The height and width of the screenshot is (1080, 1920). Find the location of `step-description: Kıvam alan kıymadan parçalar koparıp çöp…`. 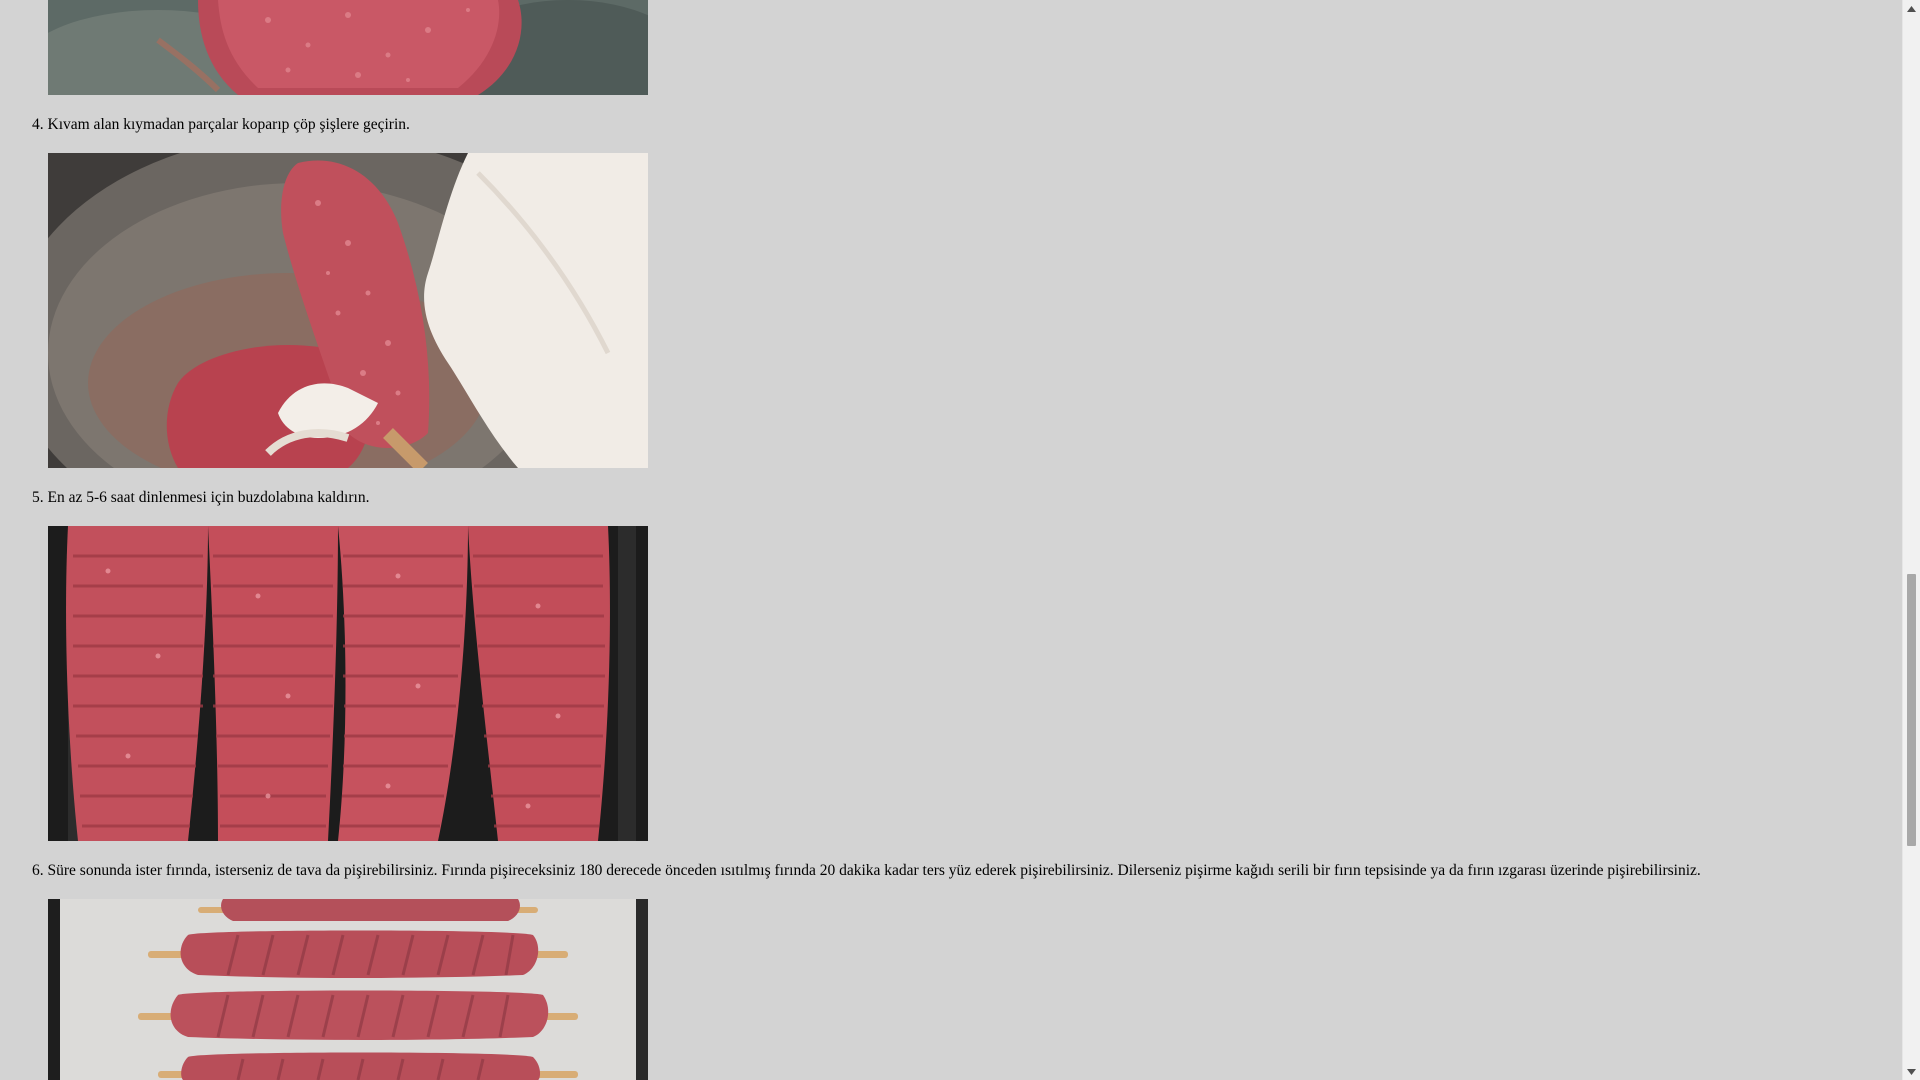

step-description: Kıvam alan kıymadan parçalar koparıp çöp… is located at coordinates (228, 124).